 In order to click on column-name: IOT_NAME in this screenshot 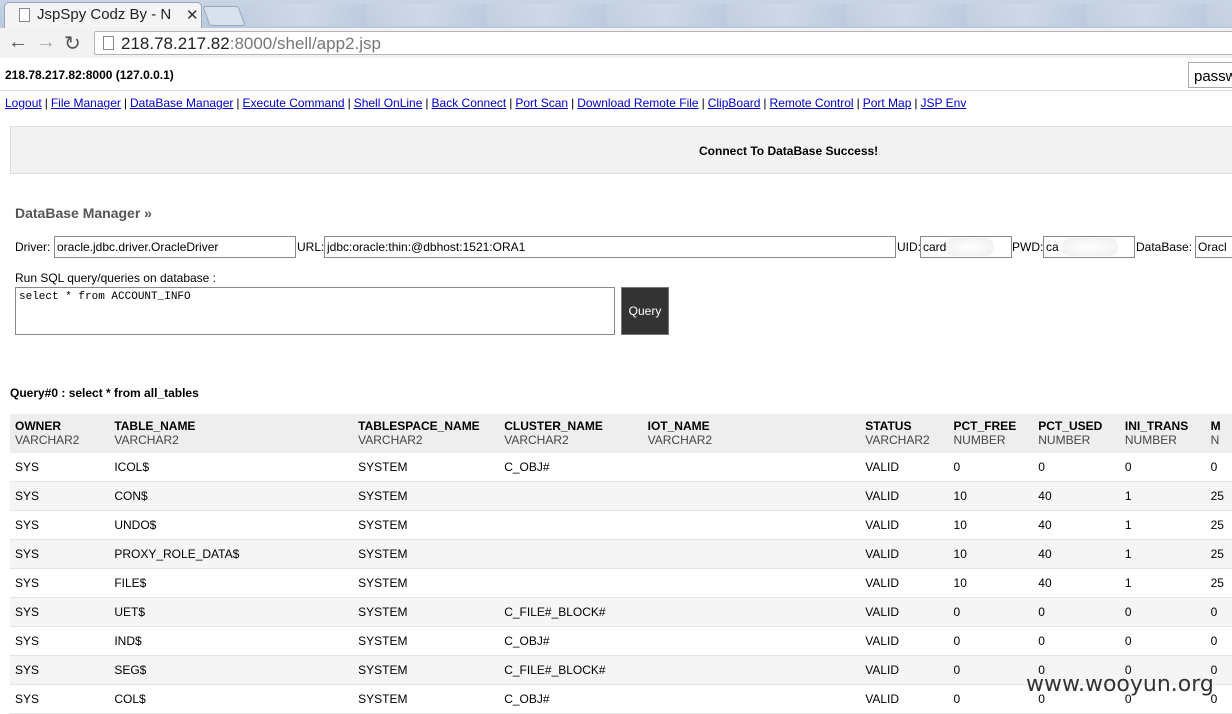, I will do `click(678, 426)`.